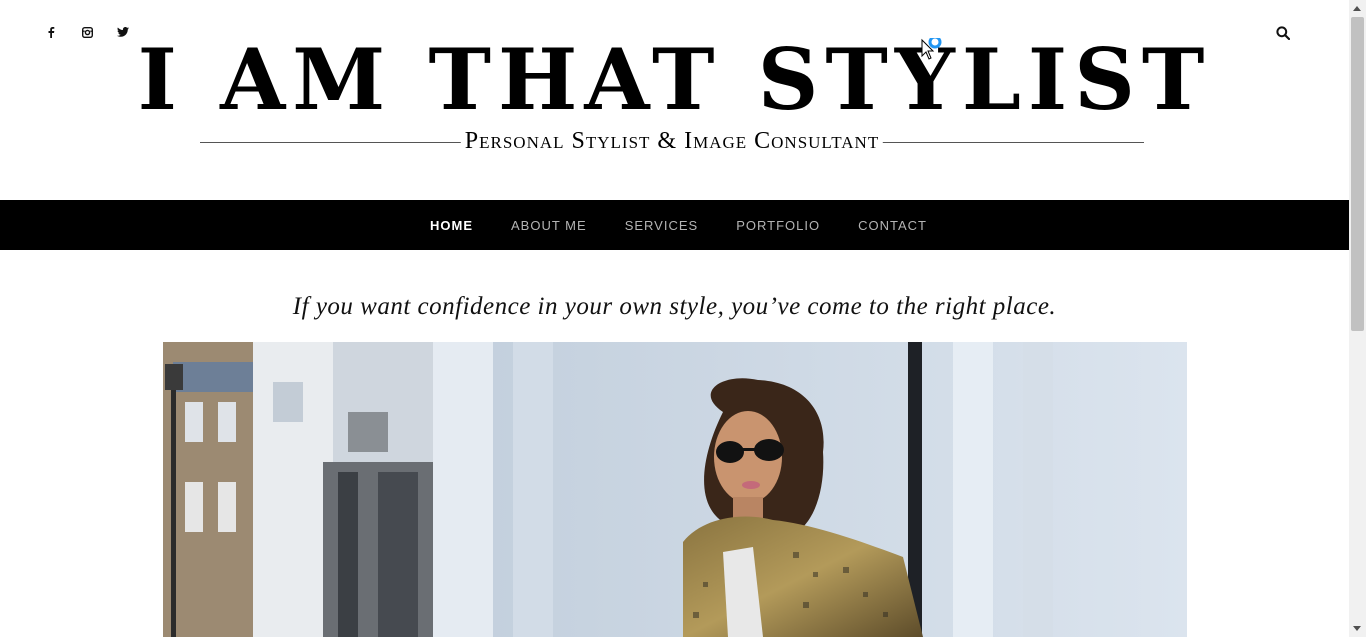  I want to click on nav-item-contact: CONTACT, so click(892, 225).